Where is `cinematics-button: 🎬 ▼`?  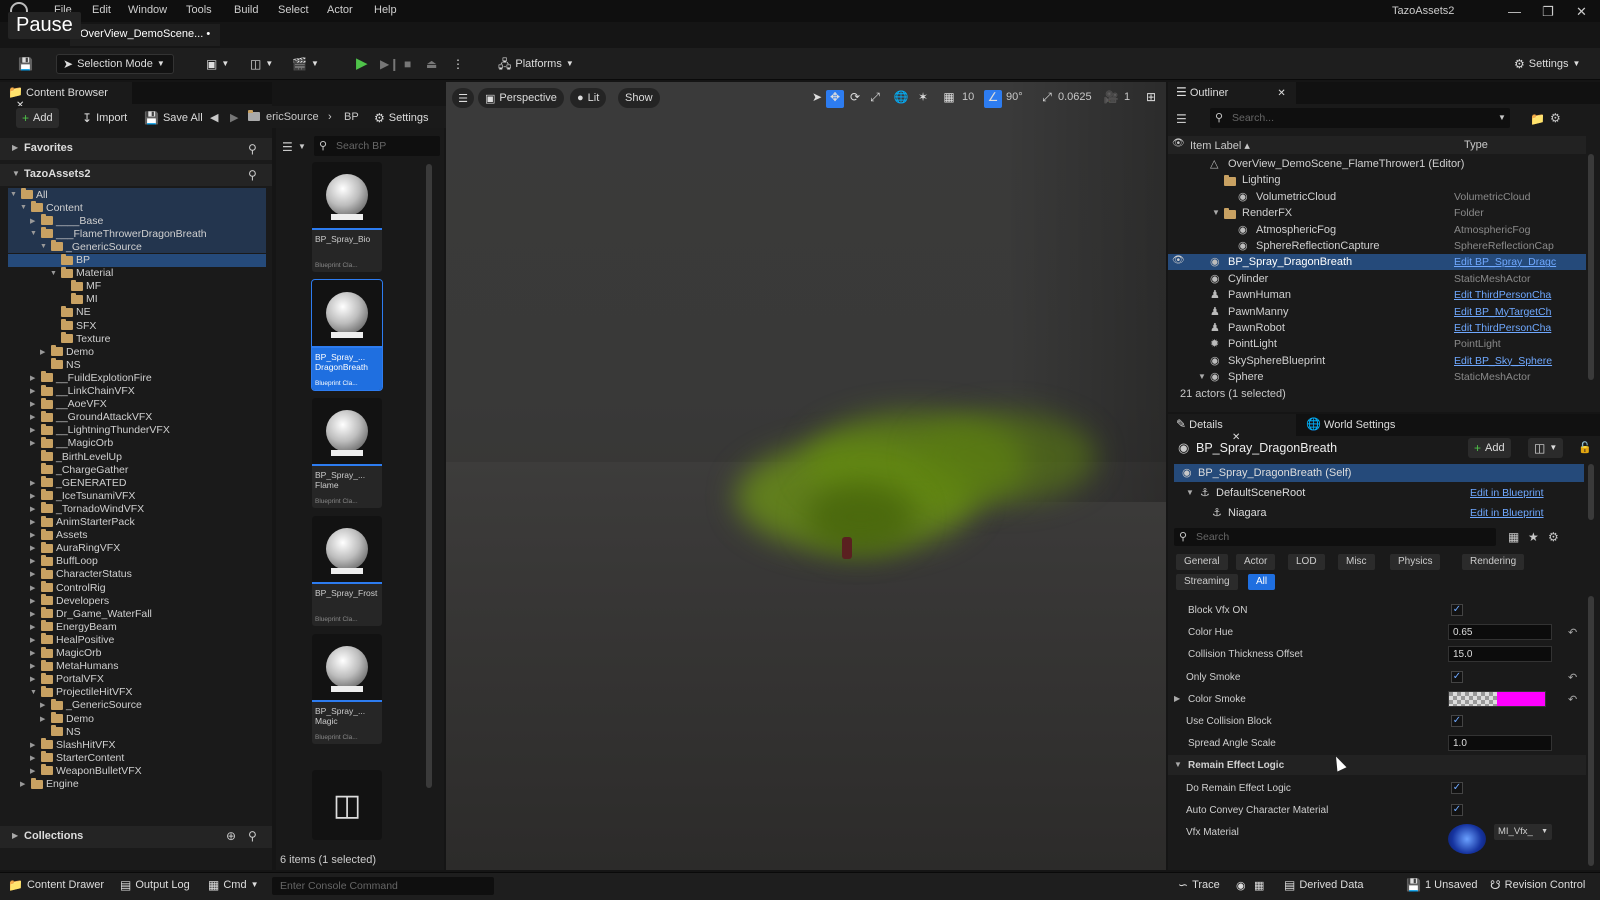
cinematics-button: 🎬 ▼ is located at coordinates (305, 64).